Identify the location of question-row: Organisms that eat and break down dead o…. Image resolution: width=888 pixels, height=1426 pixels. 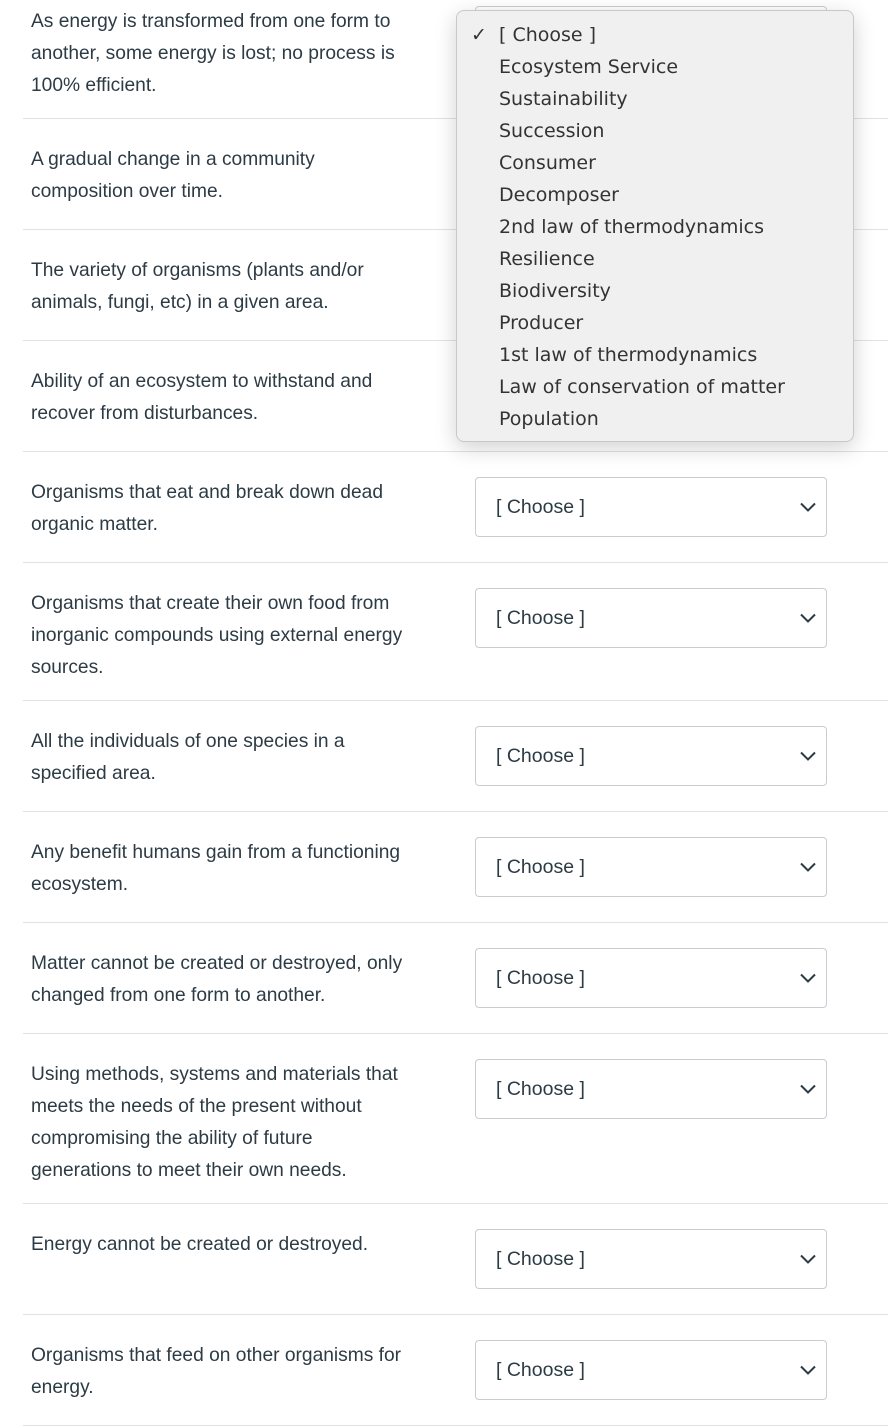
(455, 507).